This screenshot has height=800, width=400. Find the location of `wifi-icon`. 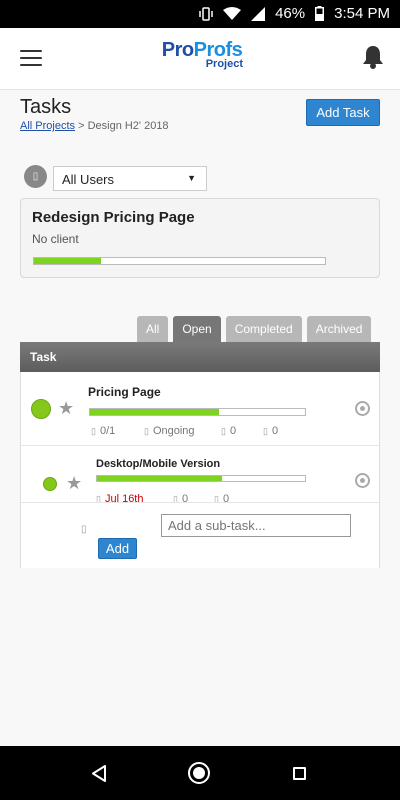

wifi-icon is located at coordinates (232, 13).